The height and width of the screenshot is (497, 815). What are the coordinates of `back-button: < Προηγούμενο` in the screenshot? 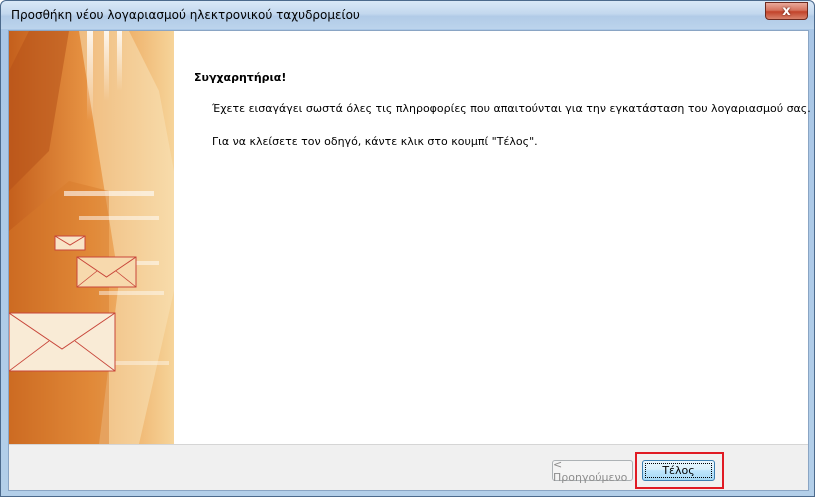 It's located at (592, 470).